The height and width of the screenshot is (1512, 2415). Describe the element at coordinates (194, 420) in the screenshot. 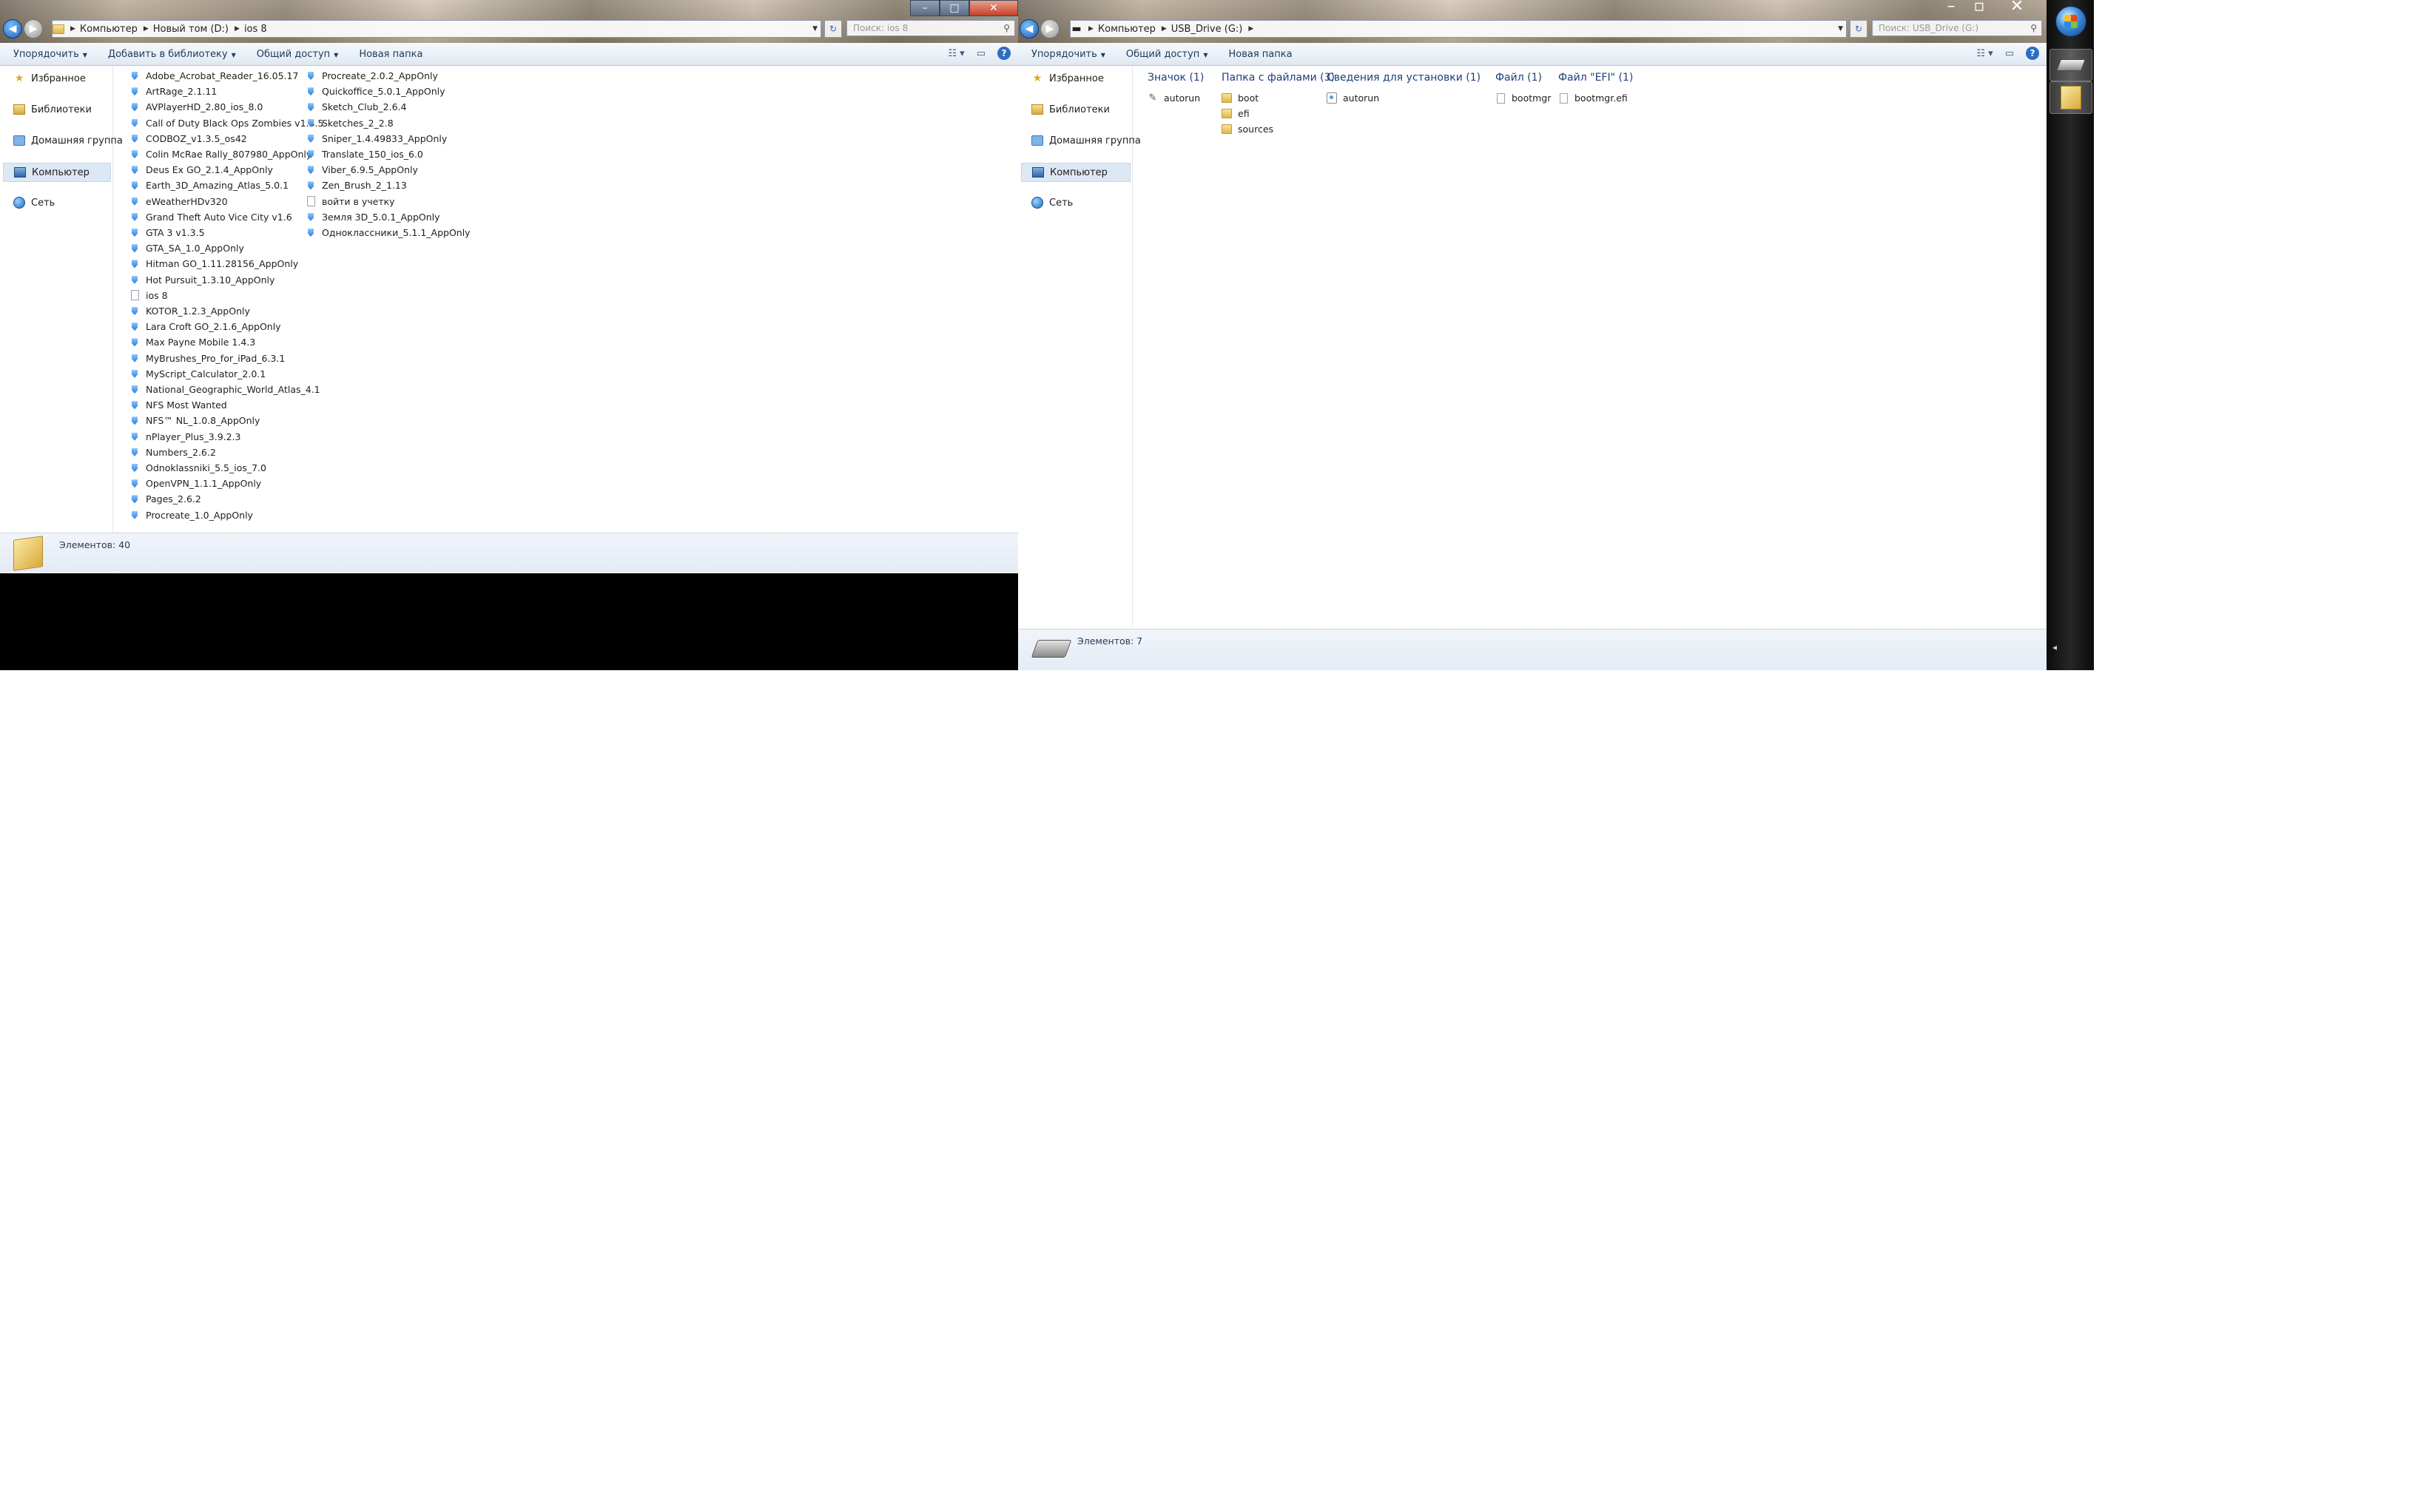

I see `file-item: NFS™ NL_1.0.8_AppOnly` at that location.